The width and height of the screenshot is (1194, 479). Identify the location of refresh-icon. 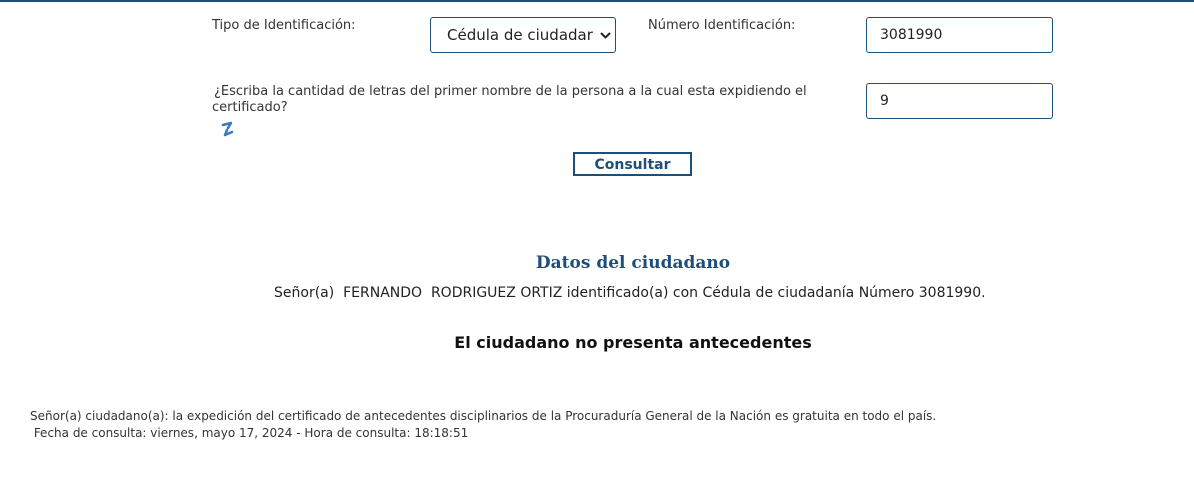
(228, 129).